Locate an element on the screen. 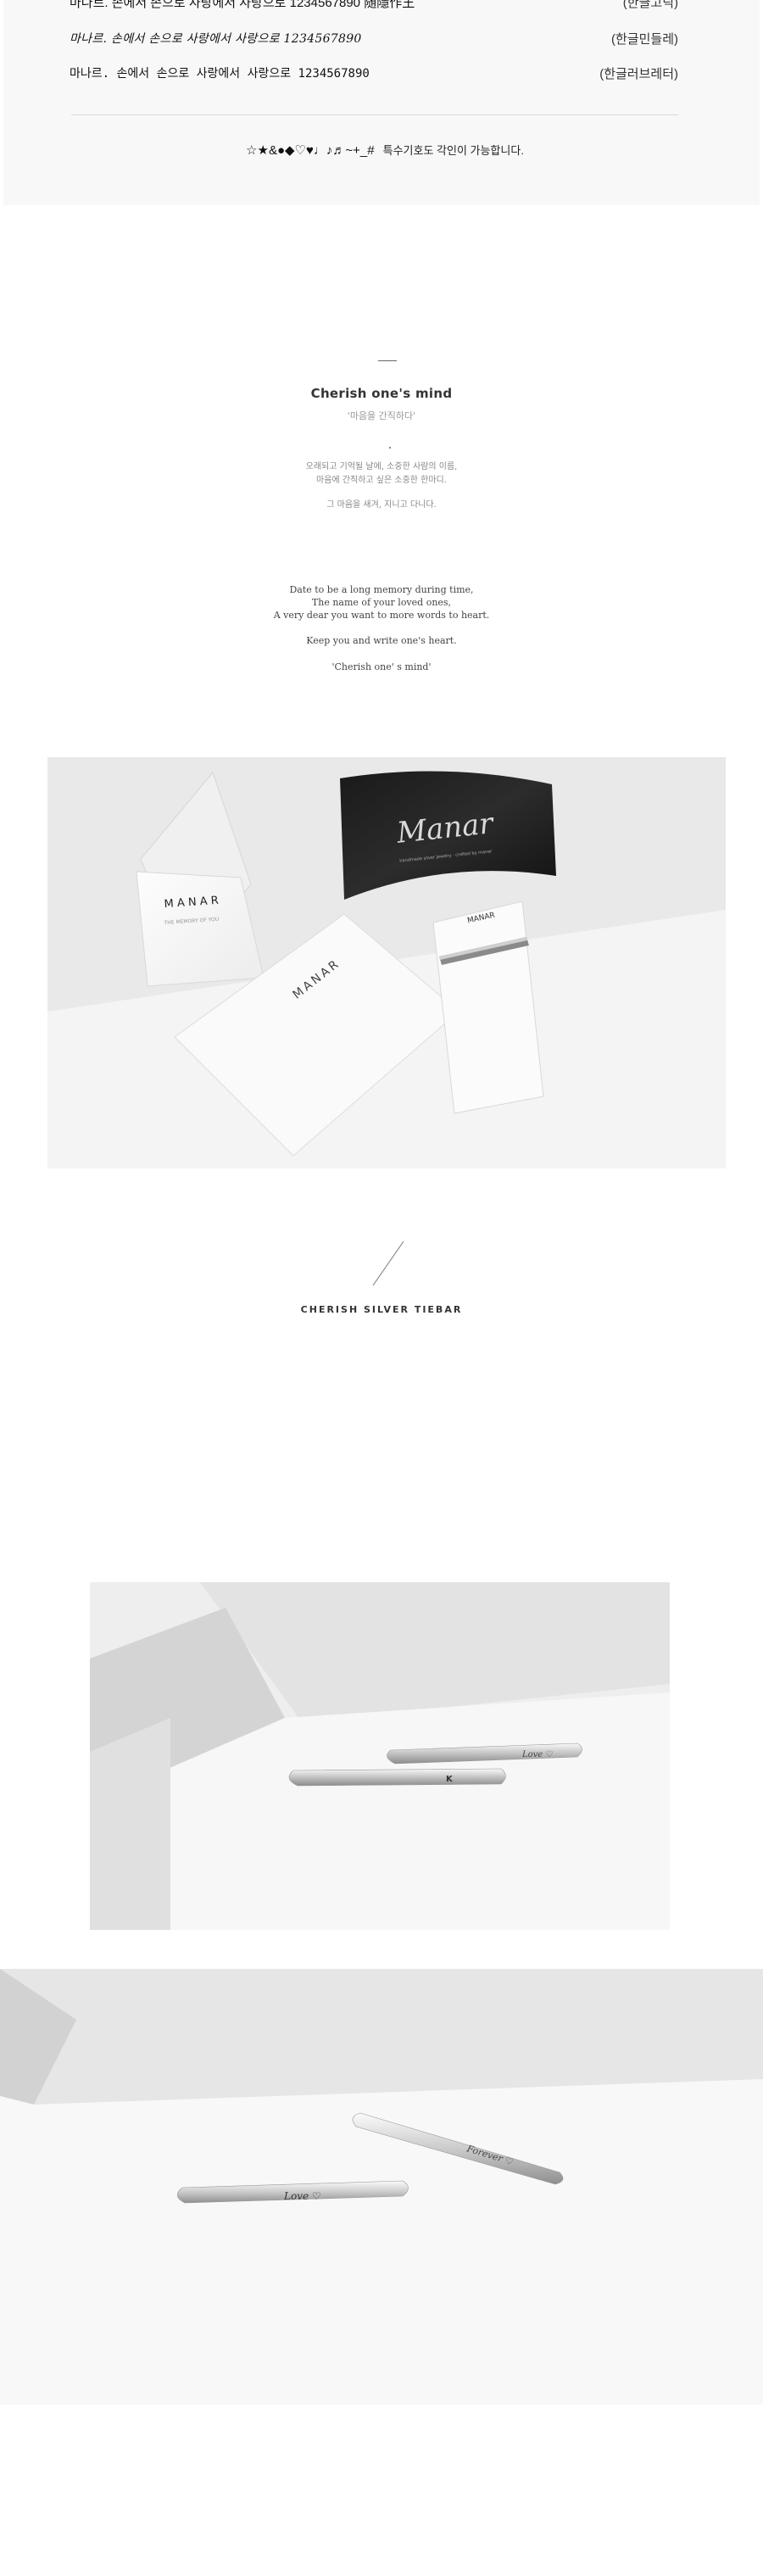 The height and width of the screenshot is (2576, 763). font-sample-text: 마나르. 손에서 손으로 사랑에서 사랑으로 1234567890 随隱作王 is located at coordinates (242, 5).